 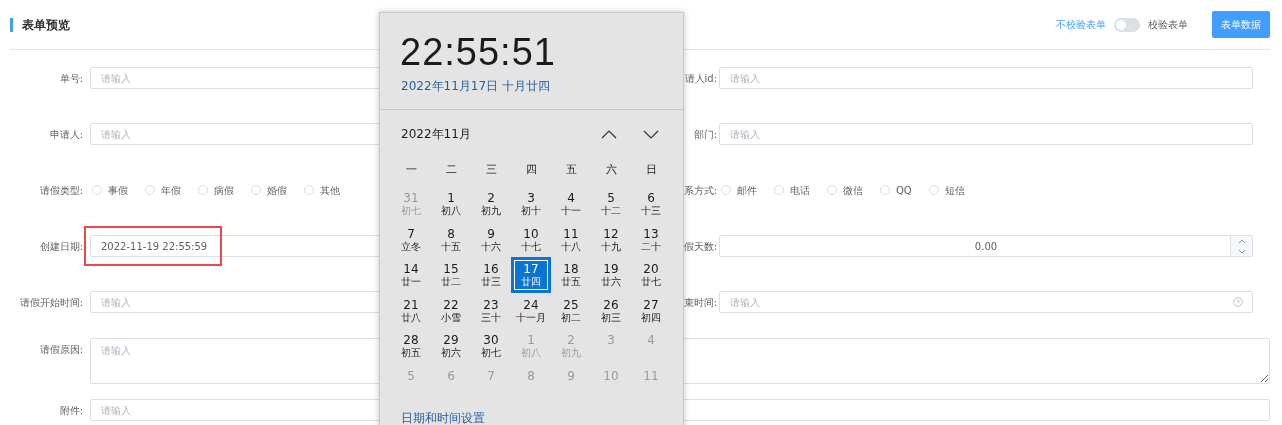 What do you see at coordinates (571, 204) in the screenshot?
I see `calendar-day: 4 十一` at bounding box center [571, 204].